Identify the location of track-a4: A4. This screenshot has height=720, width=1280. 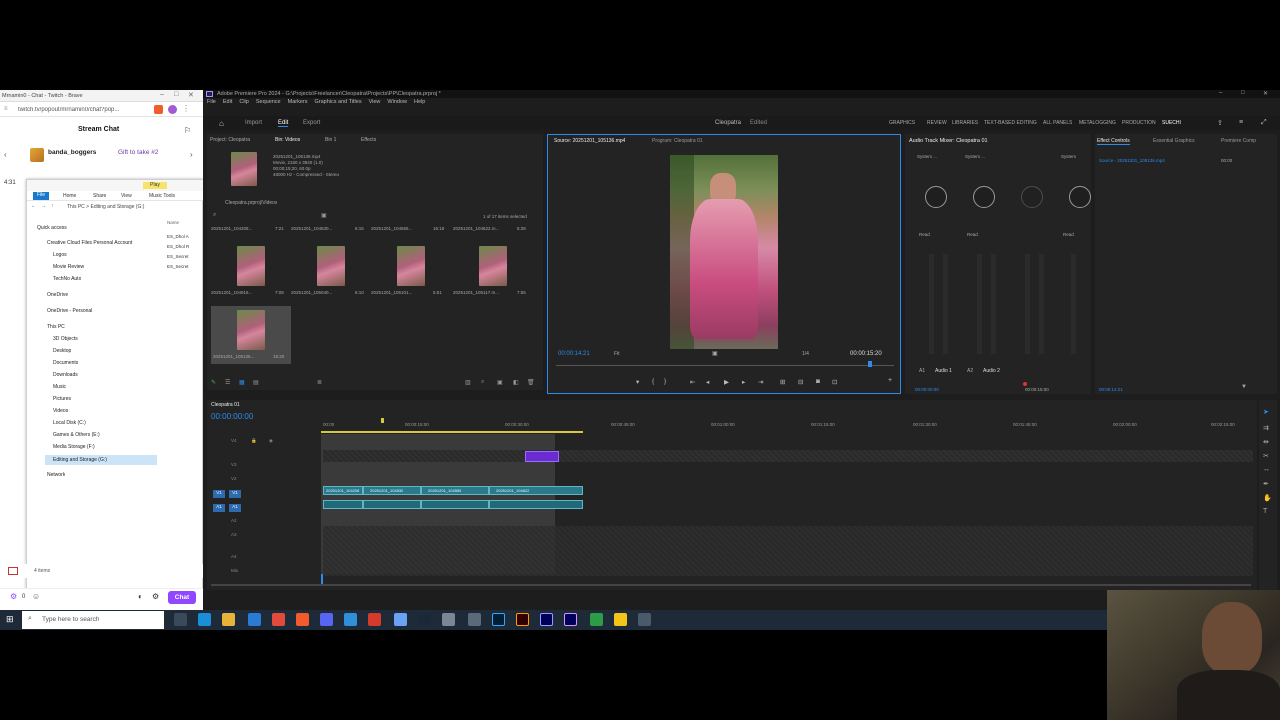
(234, 556).